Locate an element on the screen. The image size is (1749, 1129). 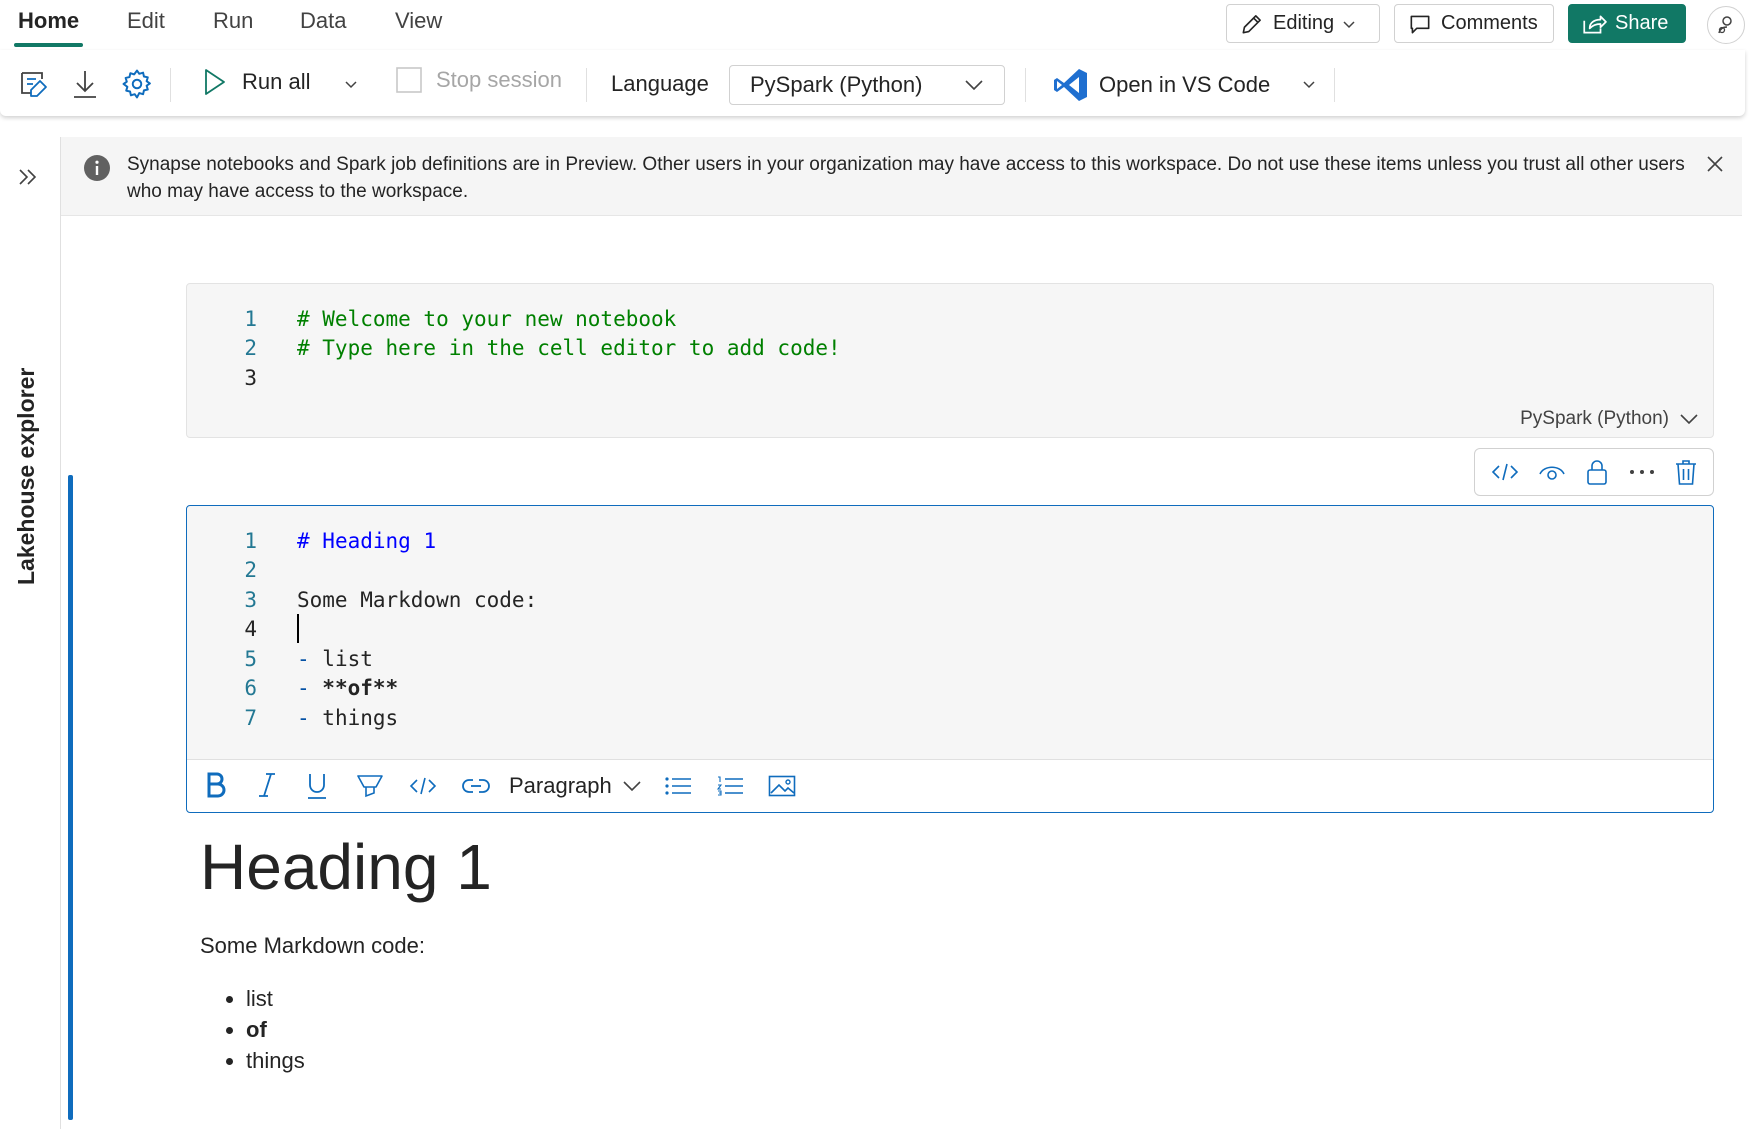
bullet-text: **of** is located at coordinates (354, 688).